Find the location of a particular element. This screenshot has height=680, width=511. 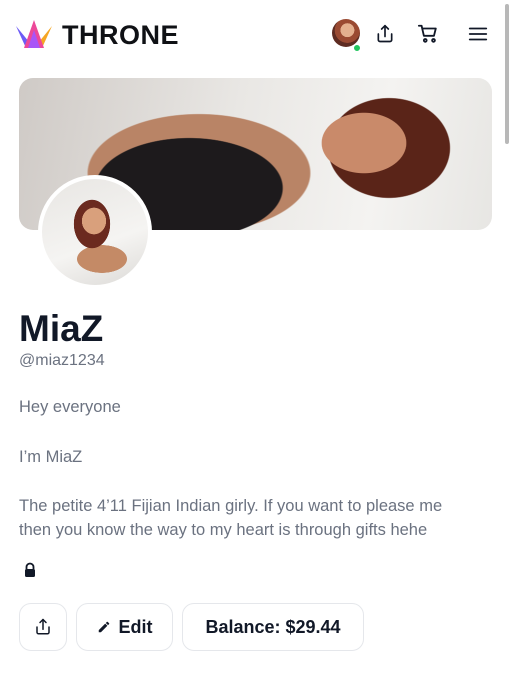

online-status-dot is located at coordinates (357, 48).